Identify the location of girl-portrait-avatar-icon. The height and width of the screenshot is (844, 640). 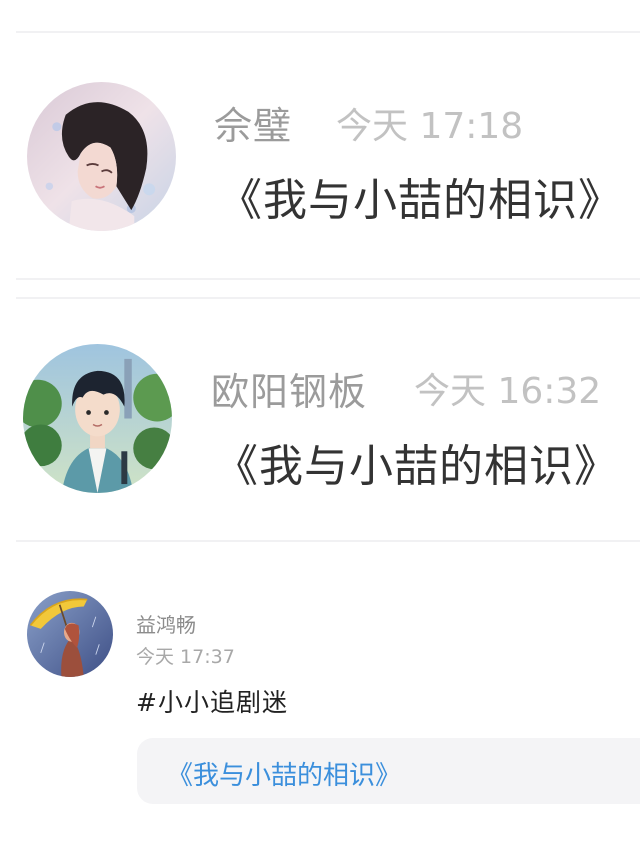
(101, 156).